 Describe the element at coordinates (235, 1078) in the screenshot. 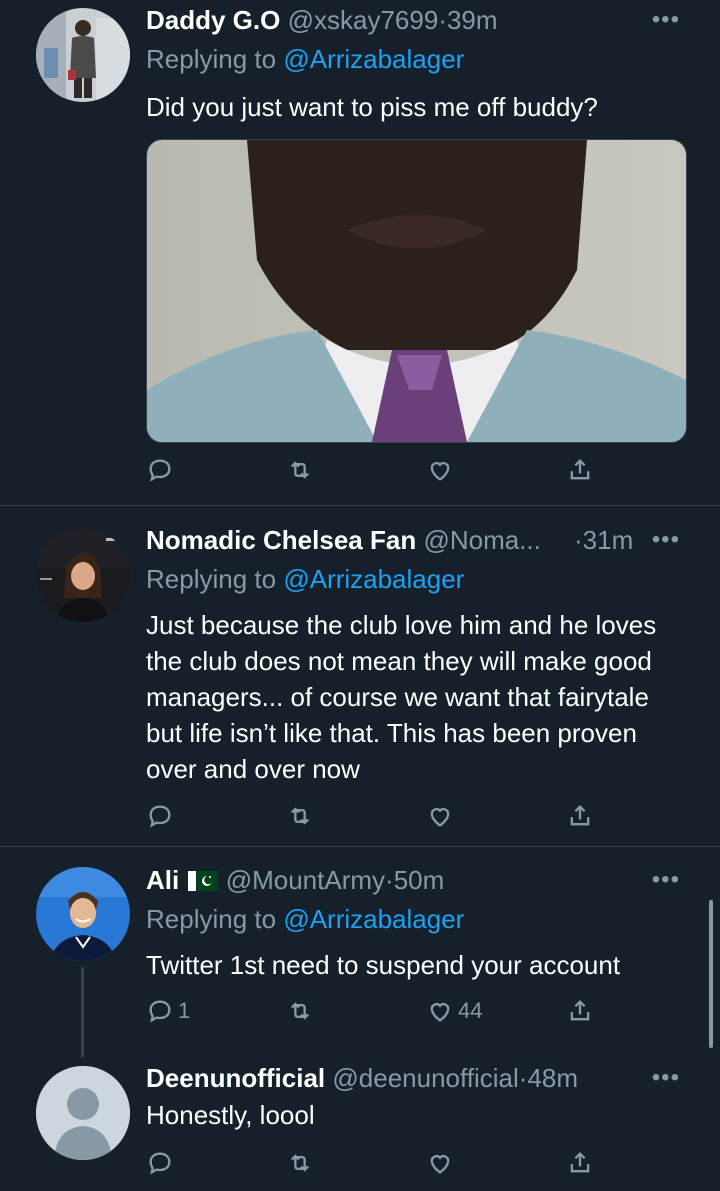

I see `display-name: Deenunofficial` at that location.